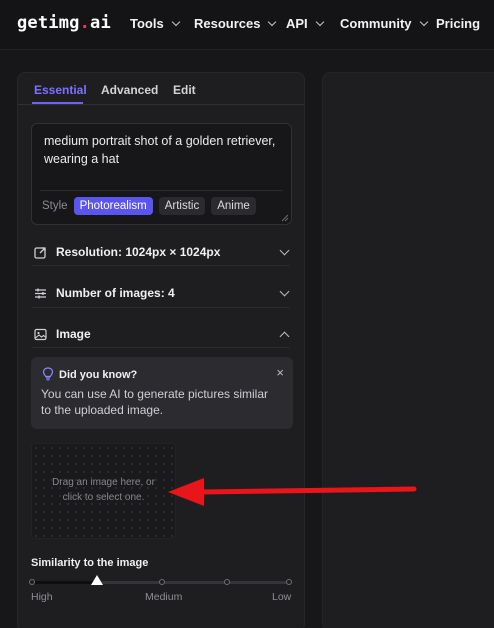 This screenshot has height=628, width=494. I want to click on logo-tld: ai, so click(100, 23).